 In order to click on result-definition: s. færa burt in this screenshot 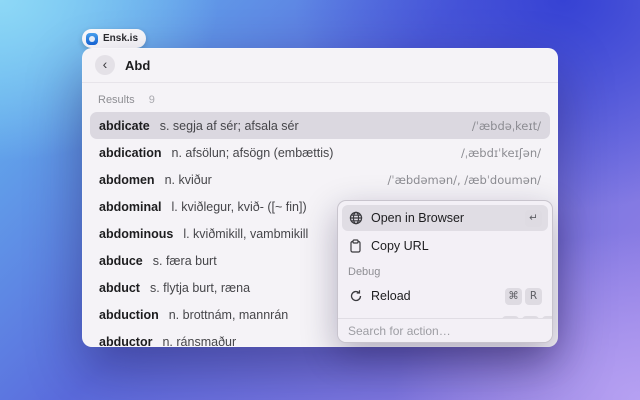, I will do `click(184, 260)`.